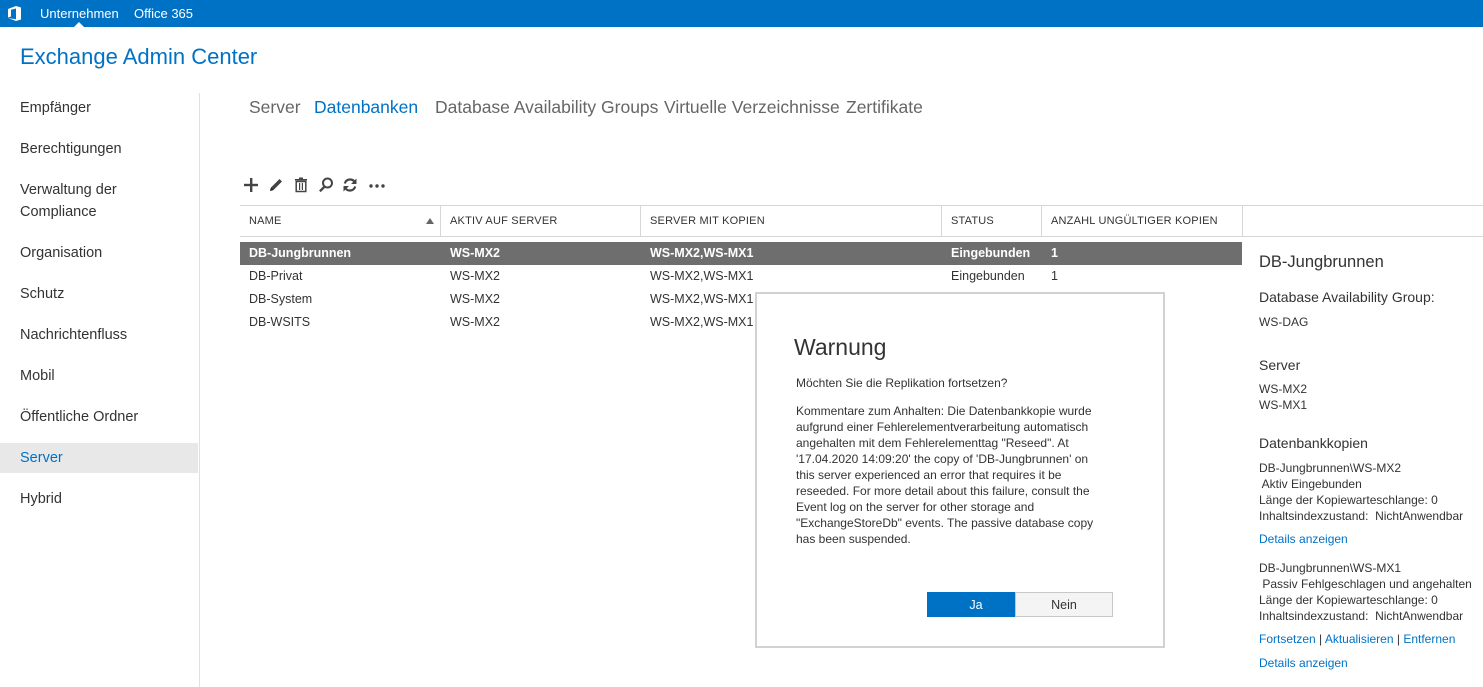  Describe the element at coordinates (1303, 539) in the screenshot. I see `copy1-details-link: Details anzeigen` at that location.